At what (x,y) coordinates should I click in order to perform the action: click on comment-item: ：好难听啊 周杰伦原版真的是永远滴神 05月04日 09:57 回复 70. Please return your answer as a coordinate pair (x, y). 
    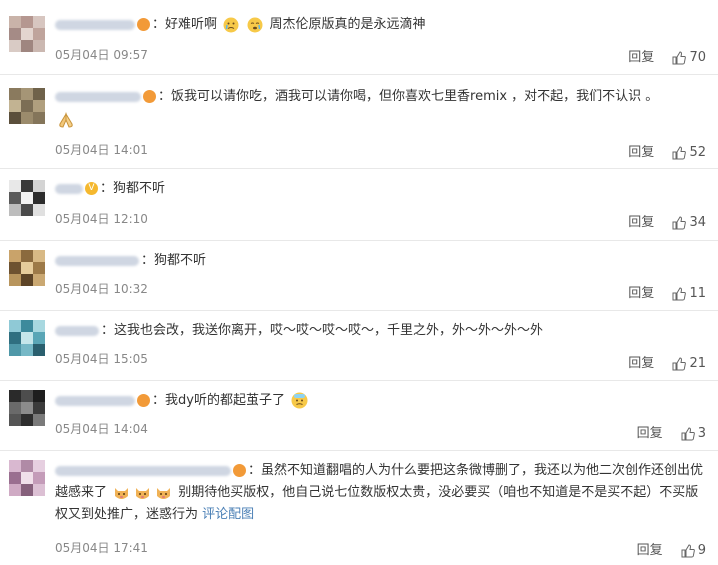
    Looking at the image, I should click on (359, 42).